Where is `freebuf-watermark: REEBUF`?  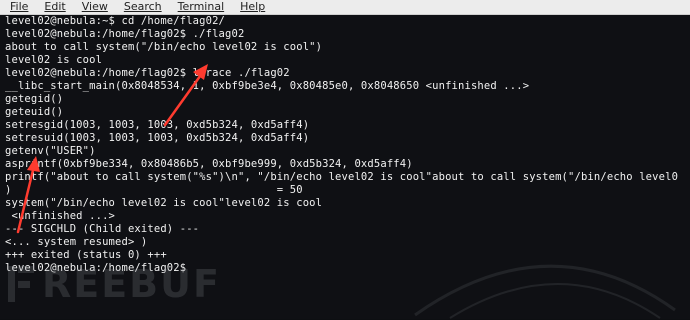
freebuf-watermark: REEBUF is located at coordinates (113, 284).